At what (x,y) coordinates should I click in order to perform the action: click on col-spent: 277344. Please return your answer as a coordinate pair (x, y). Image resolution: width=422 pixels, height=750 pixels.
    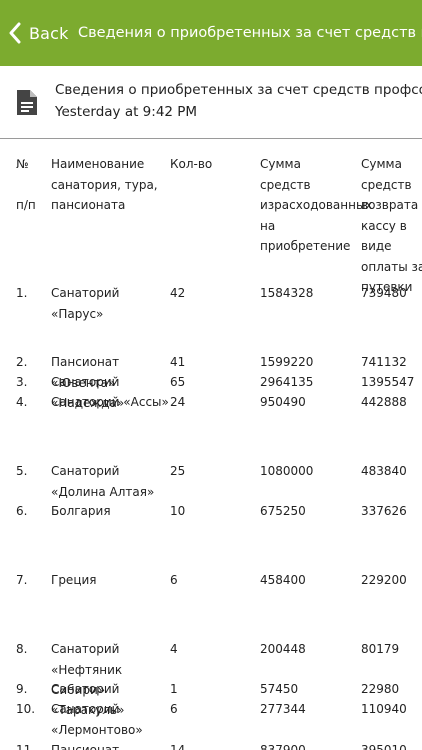
    Looking at the image, I should click on (283, 709).